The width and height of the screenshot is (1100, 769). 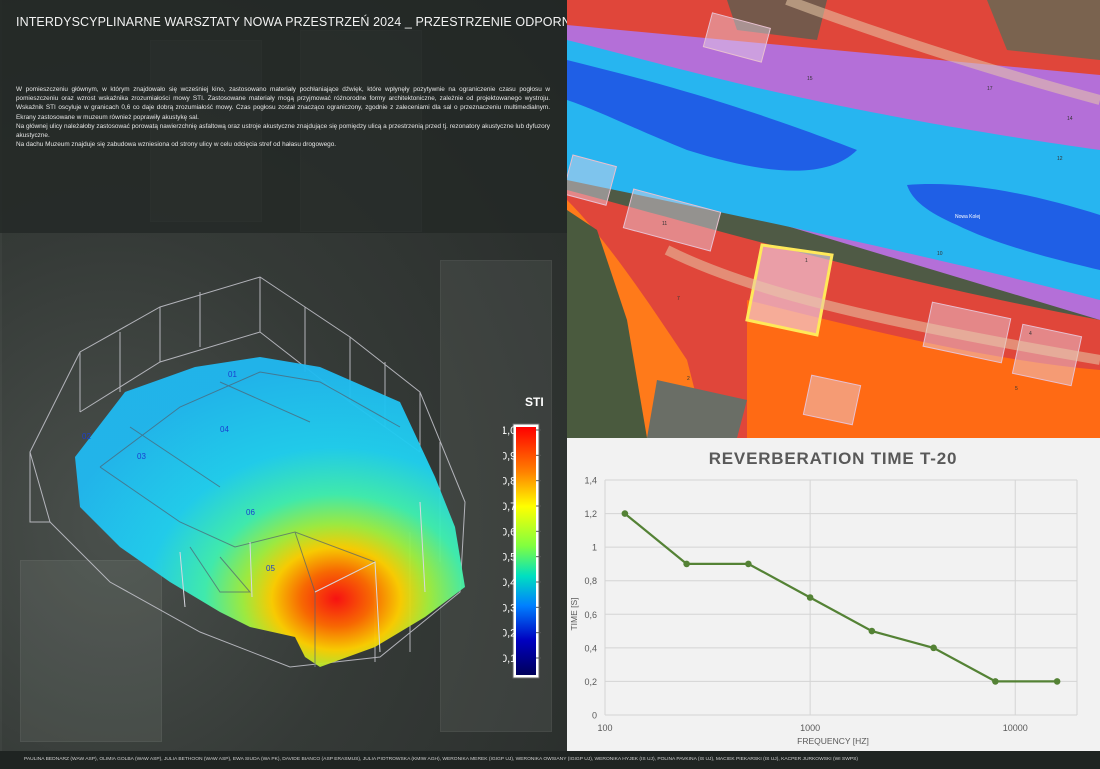 I want to click on sti-tick-label: 0,6, so click(x=509, y=532).